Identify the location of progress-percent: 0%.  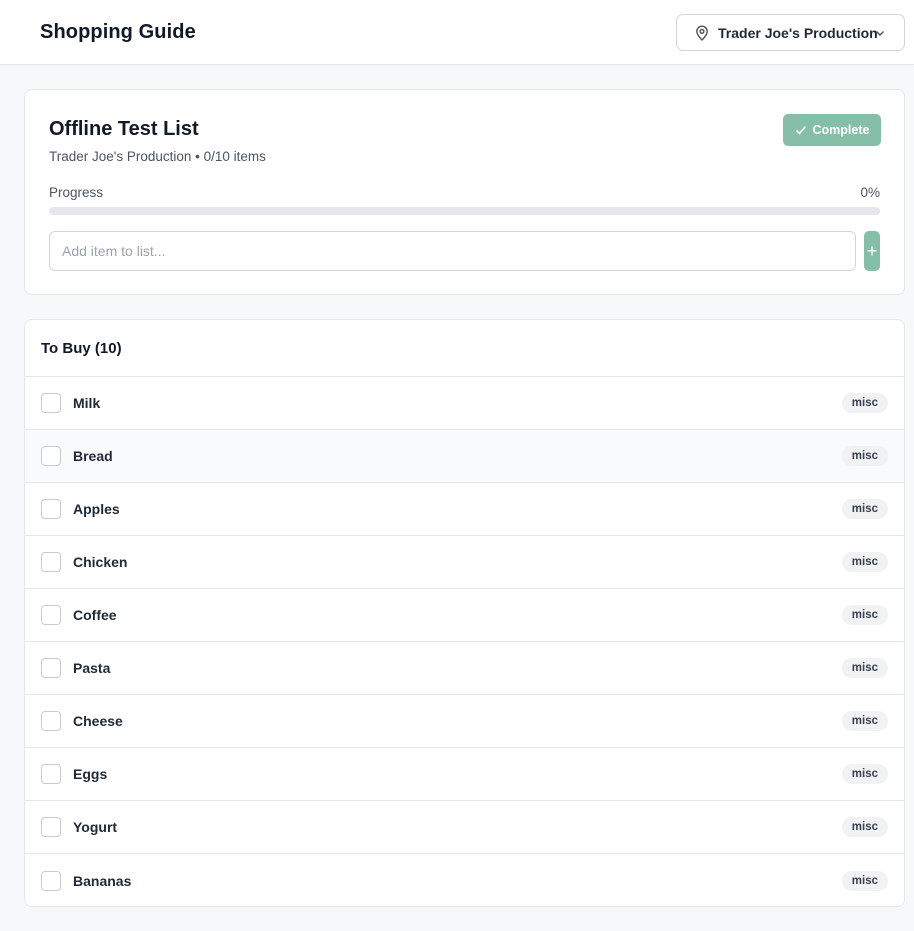
(870, 192).